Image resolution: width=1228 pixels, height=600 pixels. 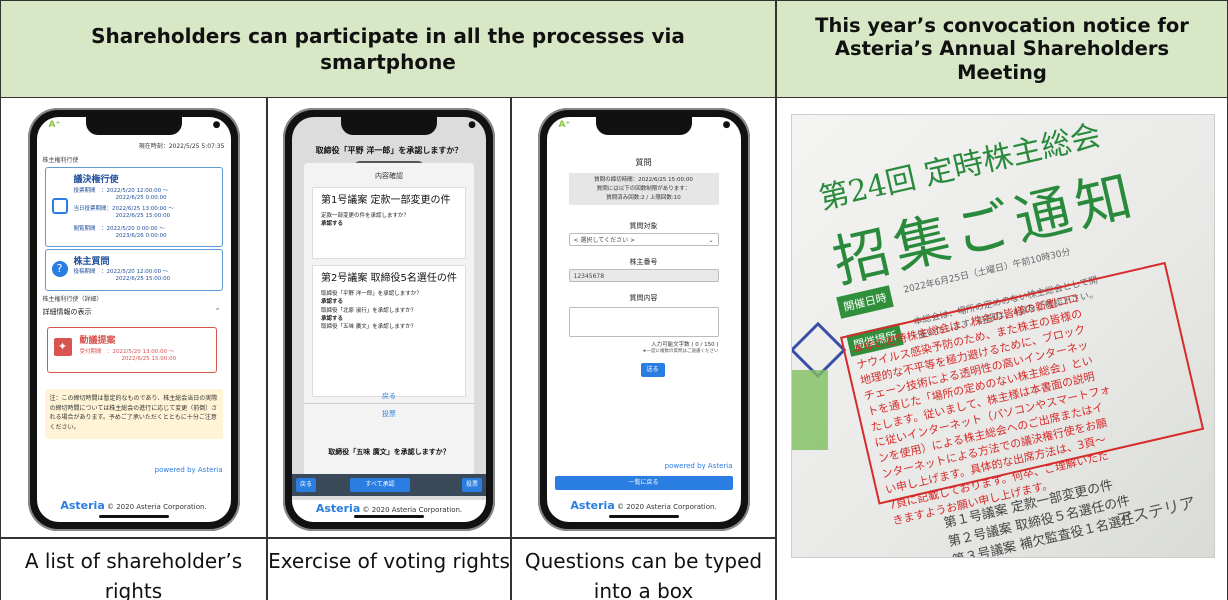 What do you see at coordinates (643, 239) in the screenshot?
I see `target-select: < 選択してください > ⌄` at bounding box center [643, 239].